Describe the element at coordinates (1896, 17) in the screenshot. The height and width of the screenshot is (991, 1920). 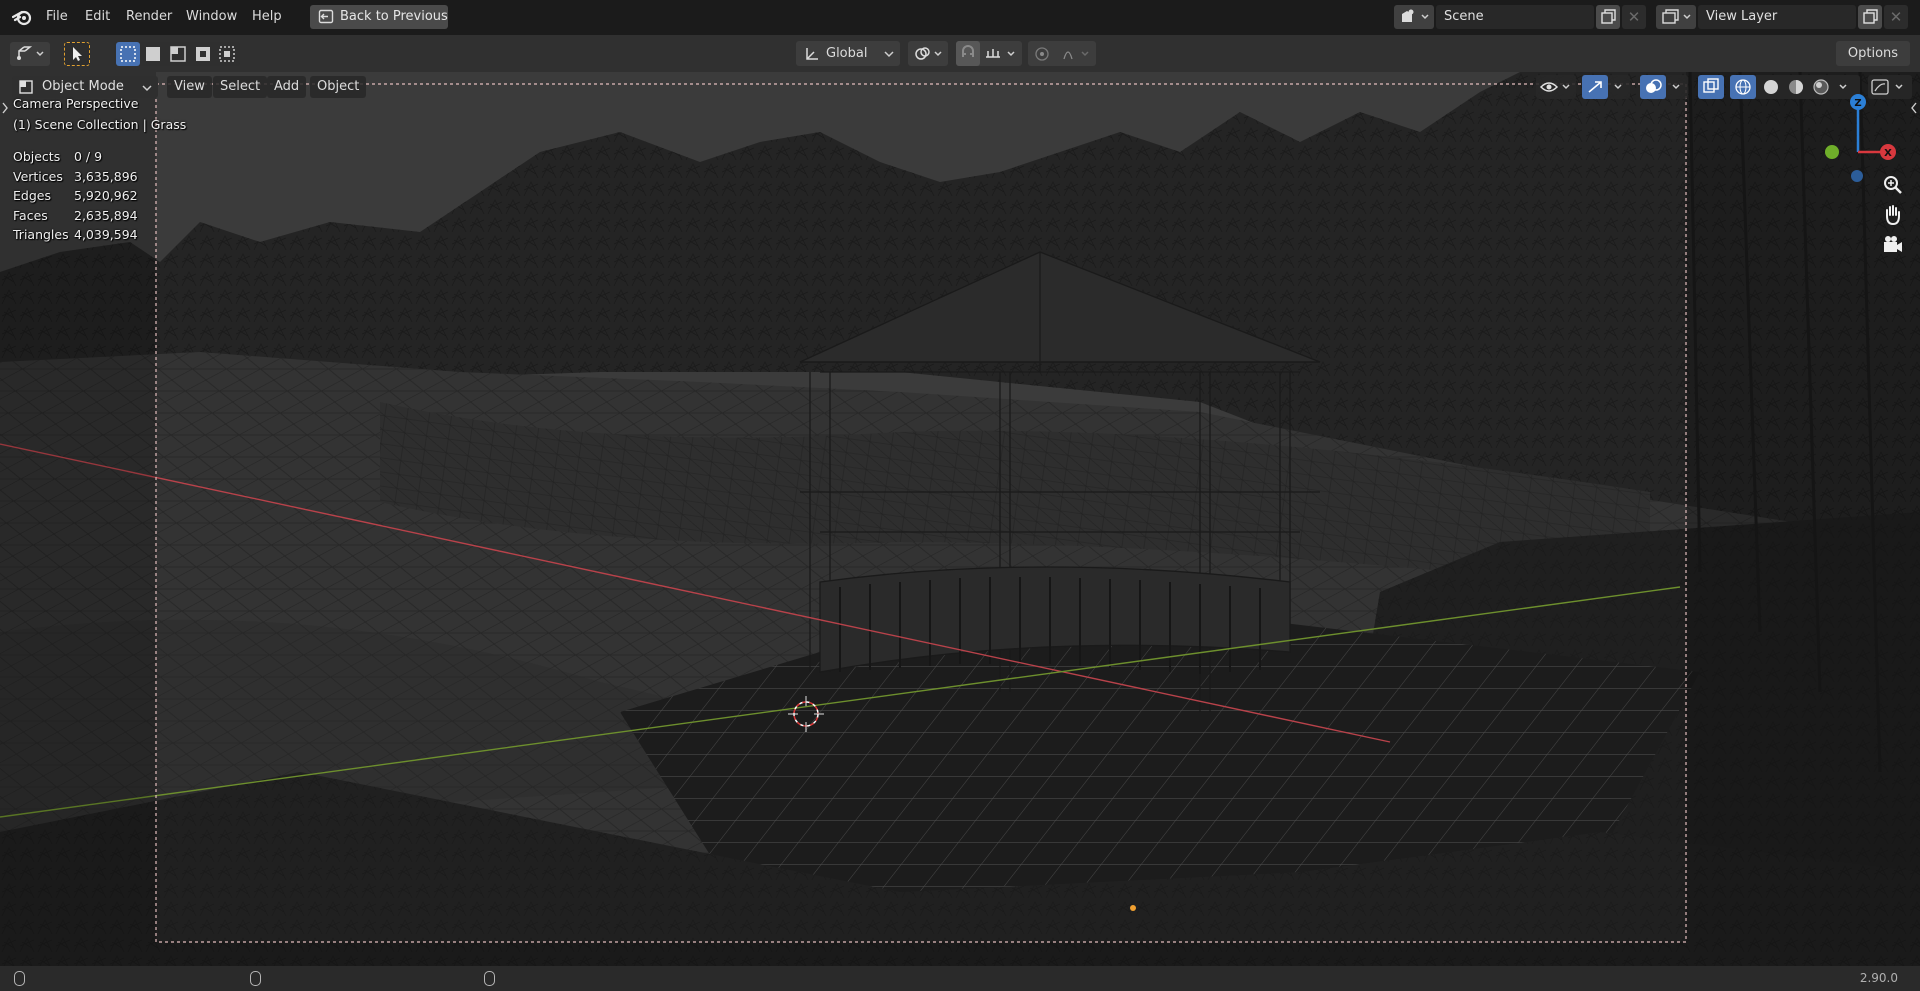
I see `delete-view-layer-icon: ✕` at that location.